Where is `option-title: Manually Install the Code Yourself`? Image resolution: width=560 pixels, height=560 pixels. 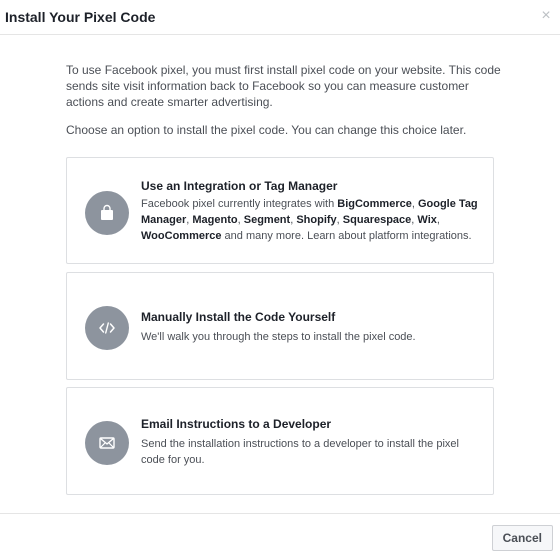
option-title: Manually Install the Code Yourself is located at coordinates (238, 317).